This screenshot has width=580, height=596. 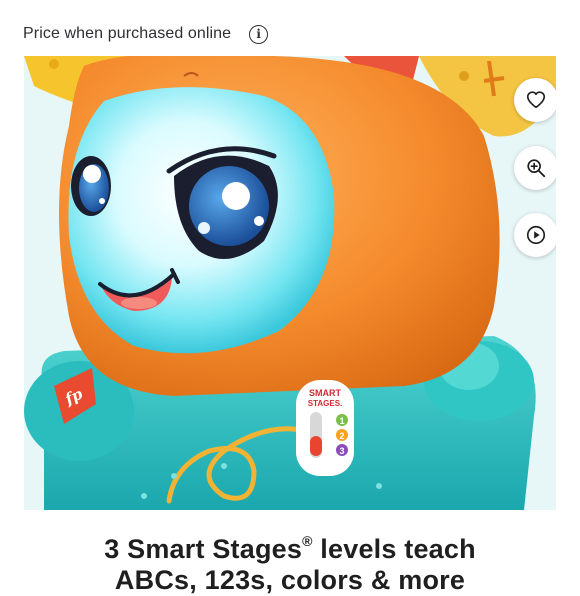 What do you see at coordinates (325, 403) in the screenshot?
I see `svg-text: STAGES.` at bounding box center [325, 403].